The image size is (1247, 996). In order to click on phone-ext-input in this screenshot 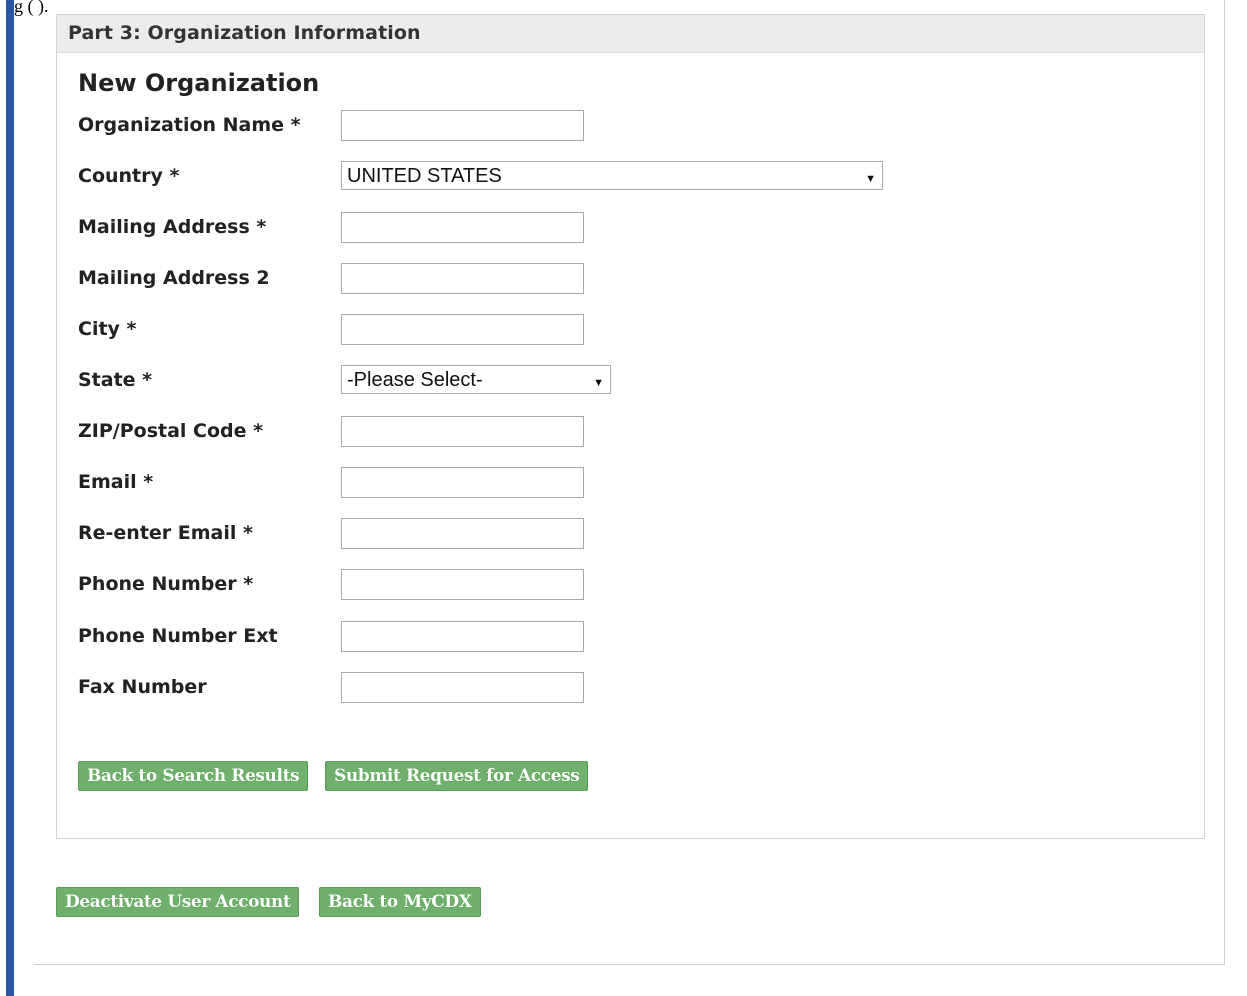, I will do `click(462, 636)`.